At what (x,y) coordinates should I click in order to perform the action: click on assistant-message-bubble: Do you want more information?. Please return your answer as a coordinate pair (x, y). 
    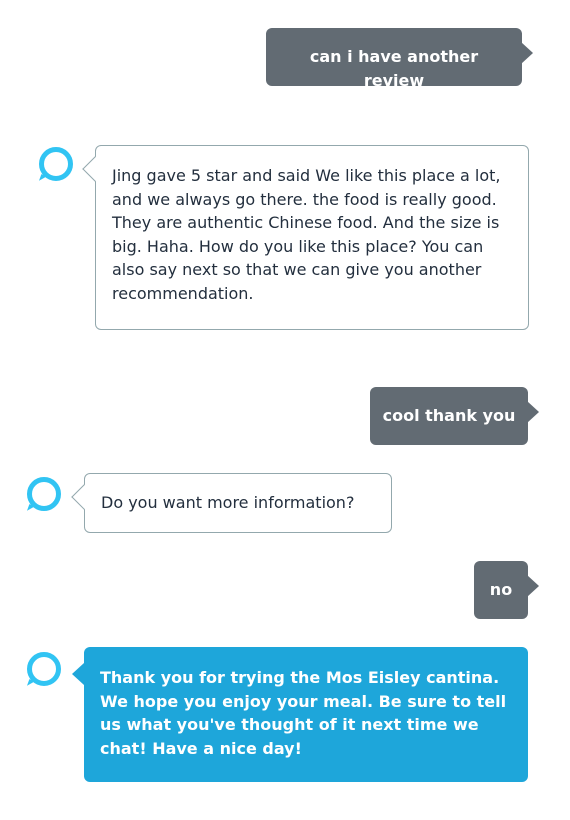
    Looking at the image, I should click on (231, 503).